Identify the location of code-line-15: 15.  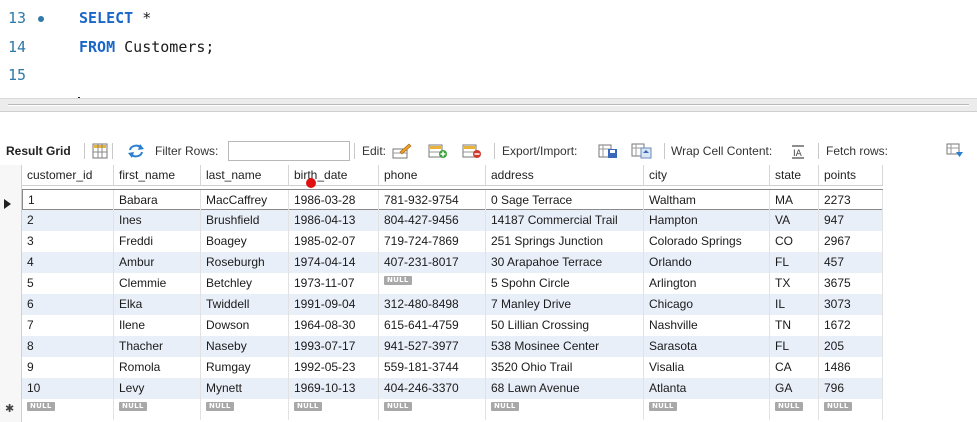
(488, 75).